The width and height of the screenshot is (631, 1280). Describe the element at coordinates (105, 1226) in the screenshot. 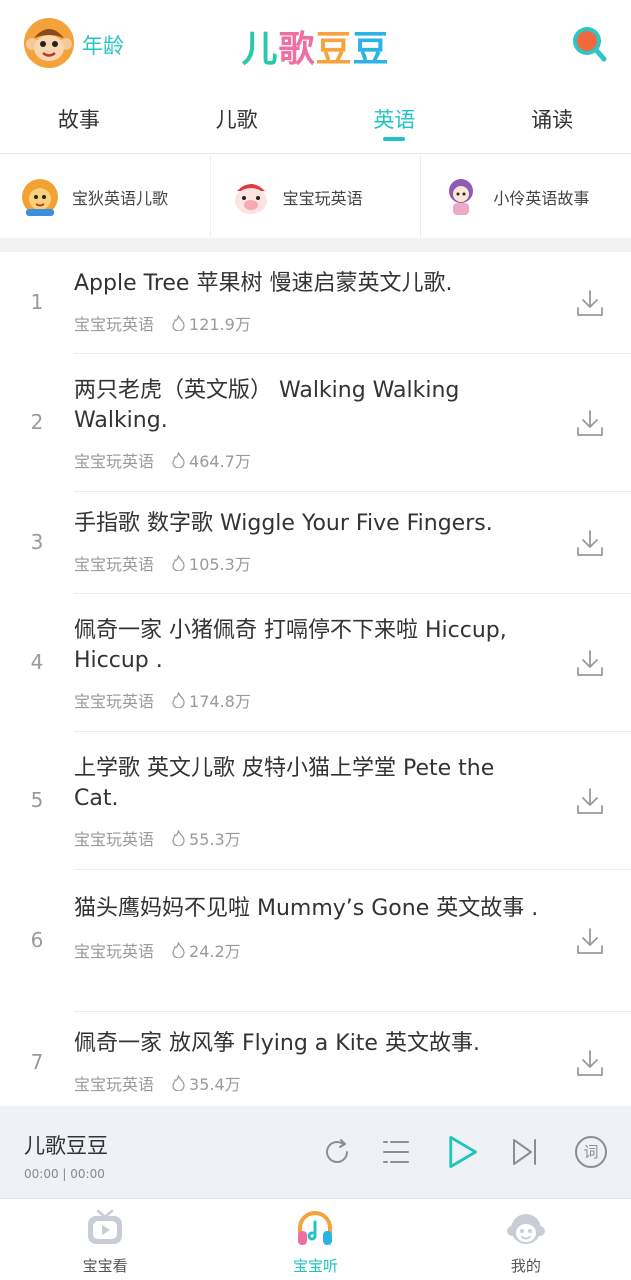

I see `tv-icon` at that location.